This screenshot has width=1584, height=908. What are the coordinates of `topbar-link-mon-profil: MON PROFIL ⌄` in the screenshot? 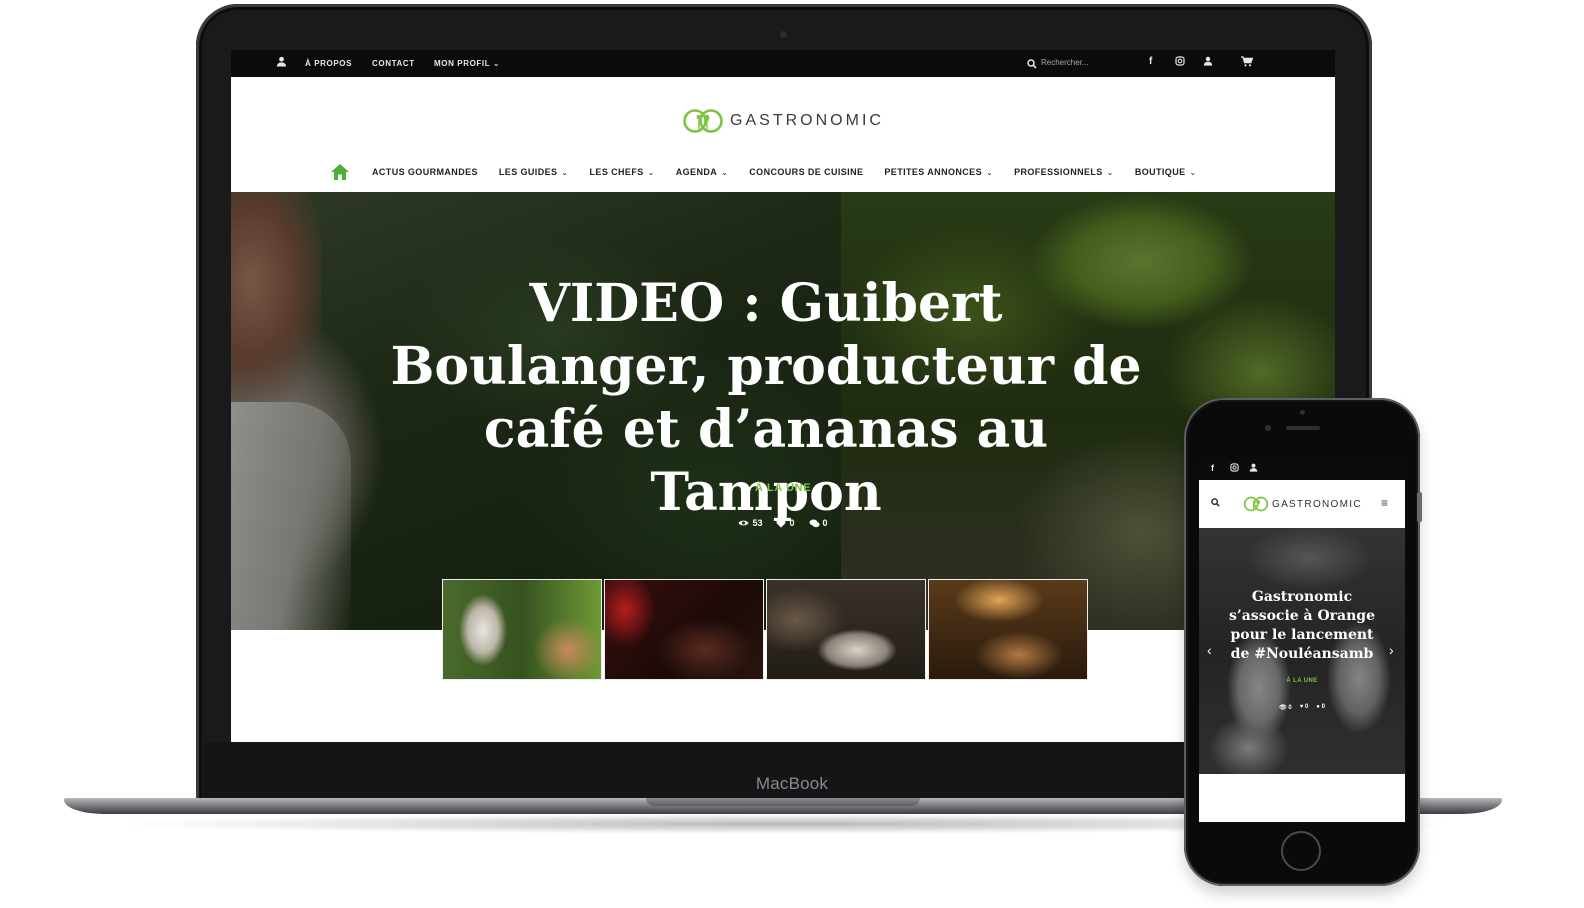 It's located at (467, 63).